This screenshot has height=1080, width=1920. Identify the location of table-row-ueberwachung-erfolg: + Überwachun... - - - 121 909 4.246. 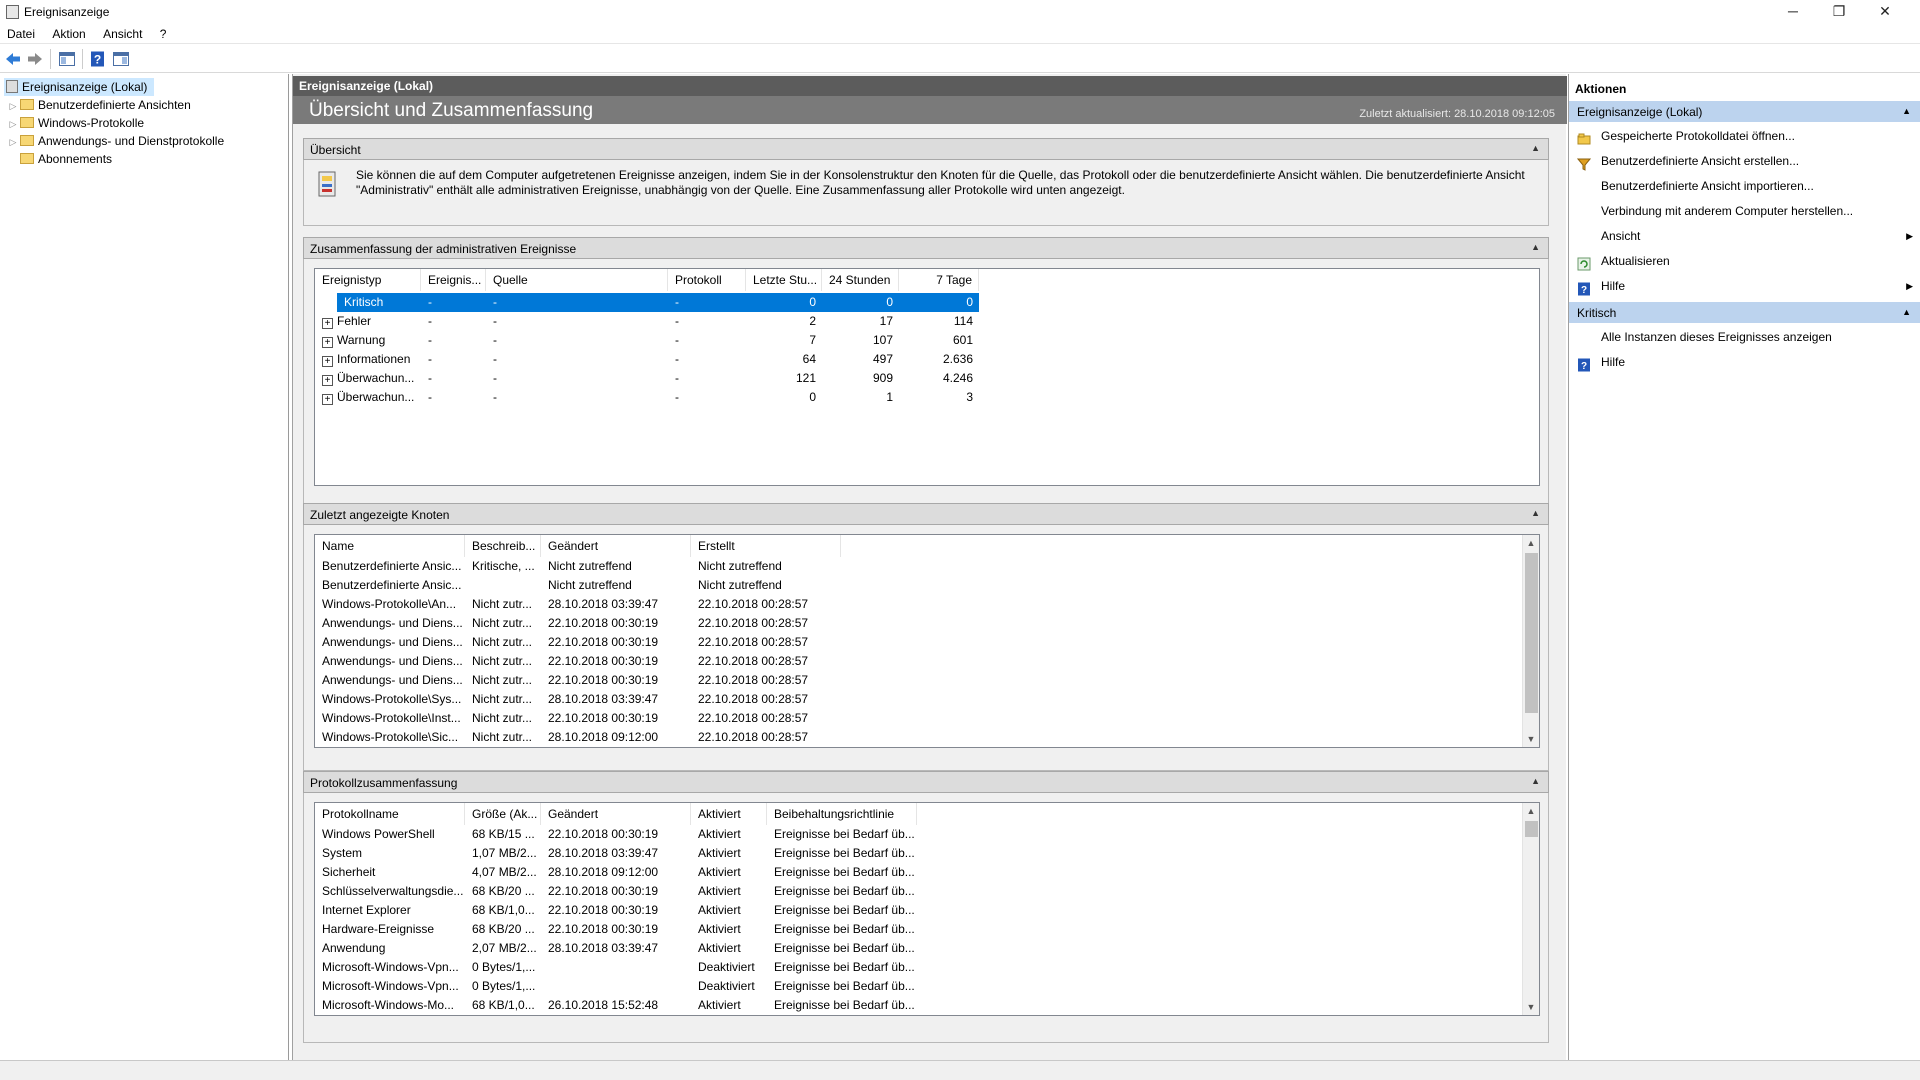
(647, 378).